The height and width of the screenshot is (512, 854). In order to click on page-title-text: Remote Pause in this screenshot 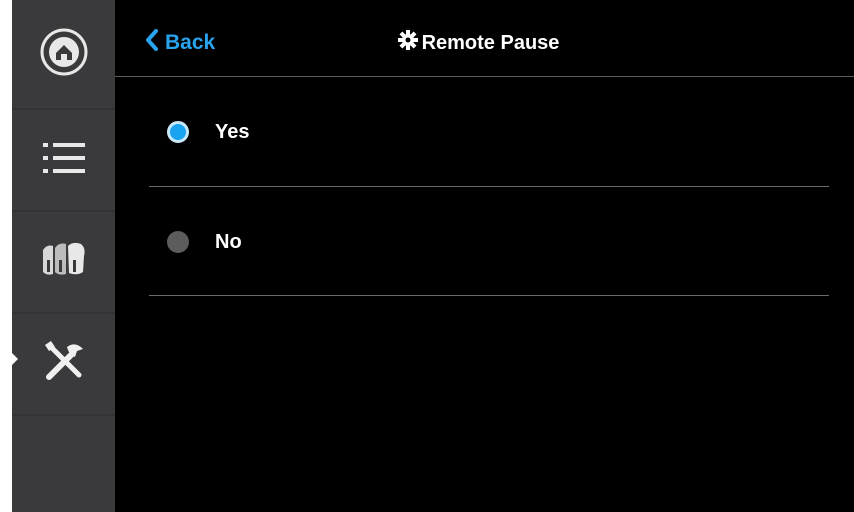, I will do `click(490, 42)`.